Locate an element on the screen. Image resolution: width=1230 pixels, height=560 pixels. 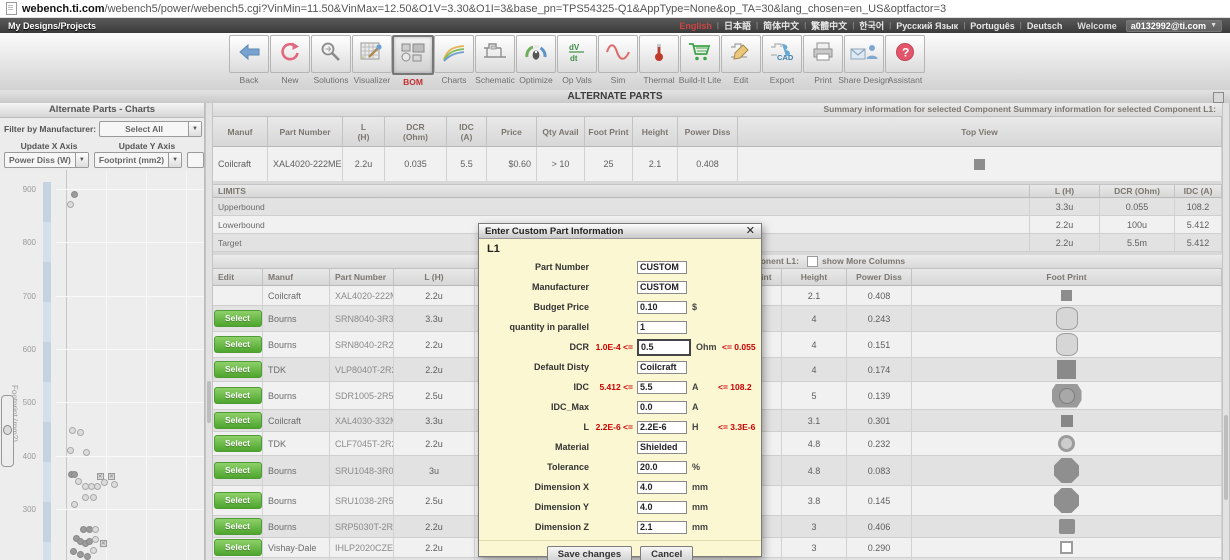
toolbar-button-charts is located at coordinates (454, 54).